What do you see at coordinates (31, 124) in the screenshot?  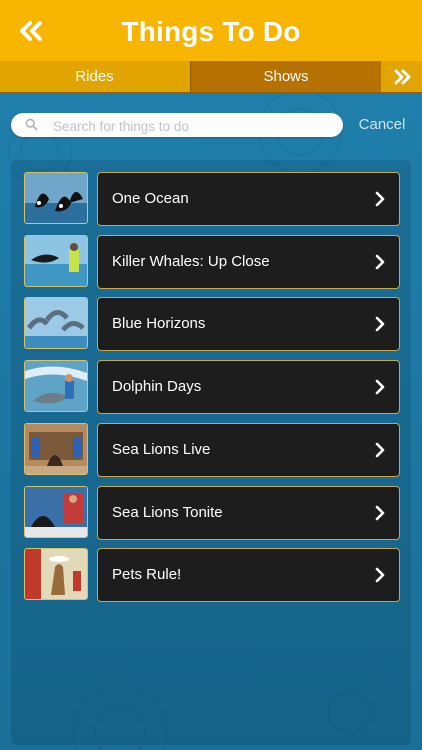 I see `search-icon` at bounding box center [31, 124].